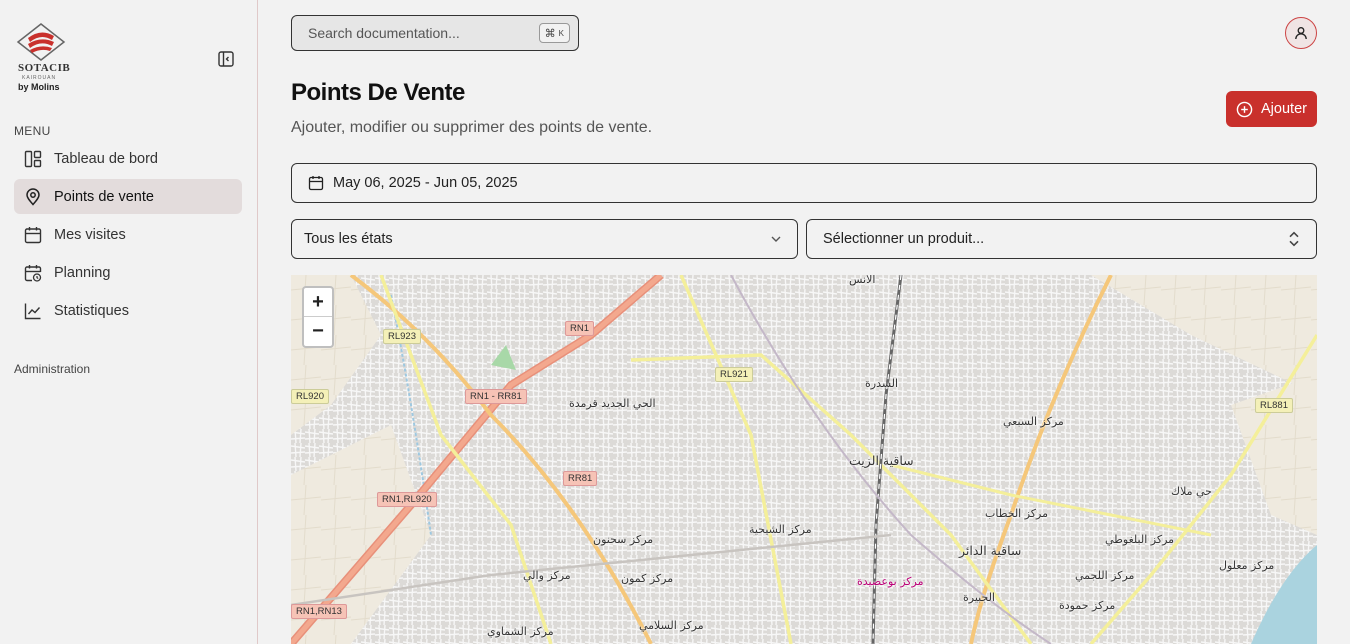 This screenshot has width=1350, height=644. What do you see at coordinates (561, 33) in the screenshot?
I see `shortcut-letter: K` at bounding box center [561, 33].